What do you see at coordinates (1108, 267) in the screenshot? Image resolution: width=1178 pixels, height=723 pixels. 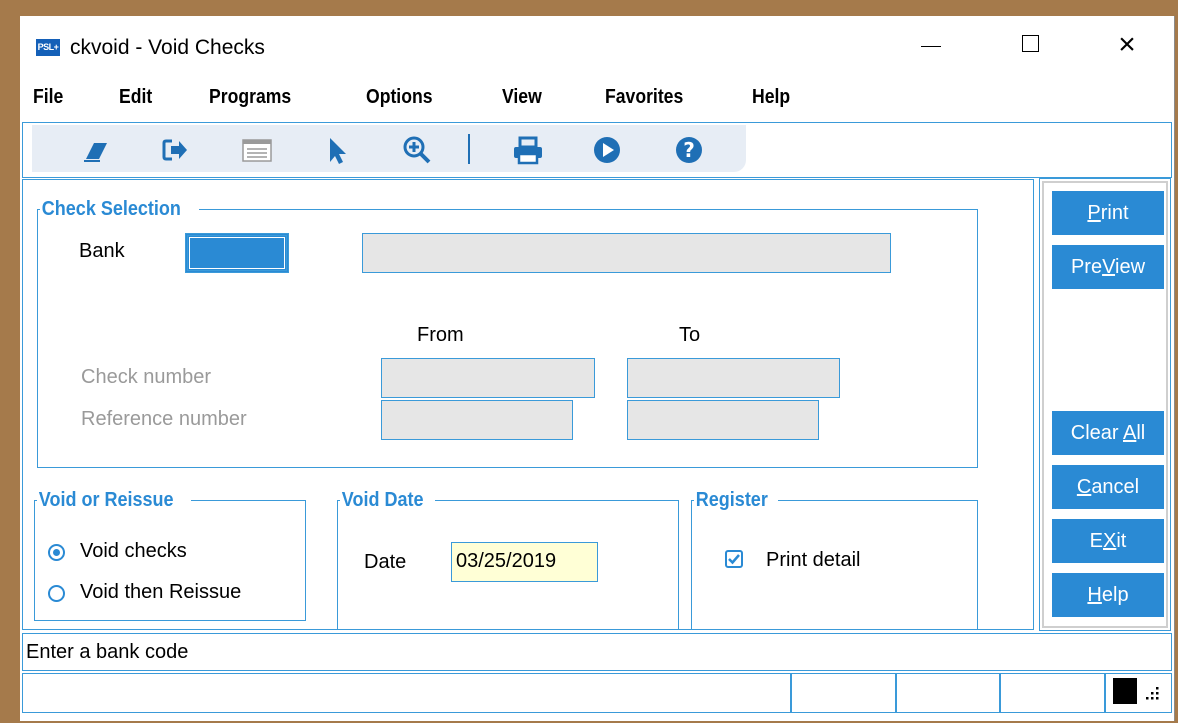 I see `preview-button: PreView` at bounding box center [1108, 267].